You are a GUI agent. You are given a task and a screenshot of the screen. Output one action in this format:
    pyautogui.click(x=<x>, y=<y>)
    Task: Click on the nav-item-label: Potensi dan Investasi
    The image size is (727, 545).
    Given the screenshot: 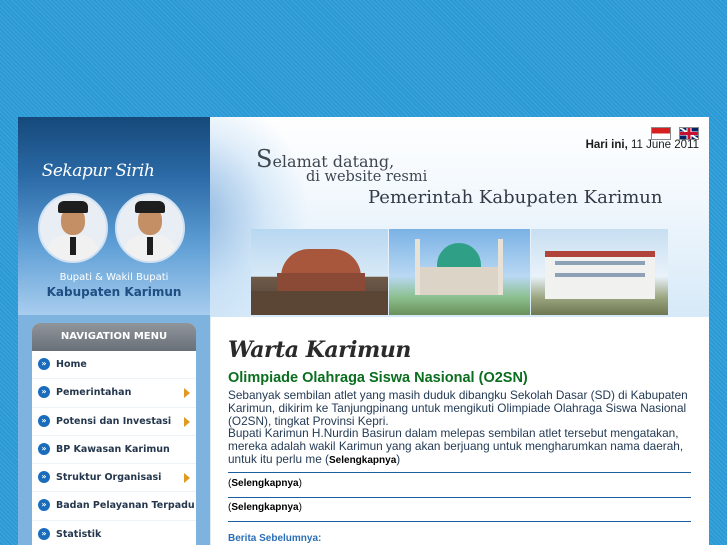 What is the action you would take?
    pyautogui.click(x=114, y=421)
    